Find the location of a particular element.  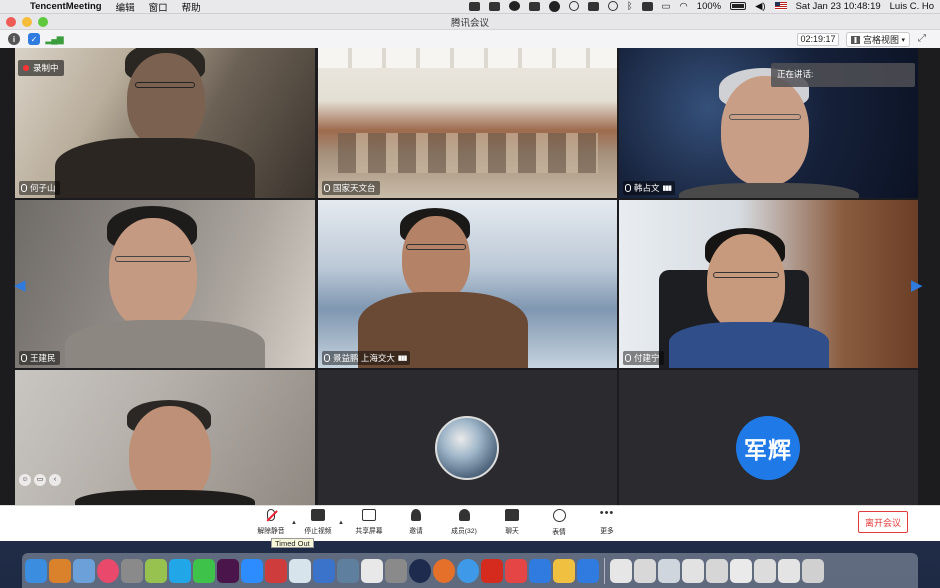

wechat-icon is located at coordinates (204, 570).